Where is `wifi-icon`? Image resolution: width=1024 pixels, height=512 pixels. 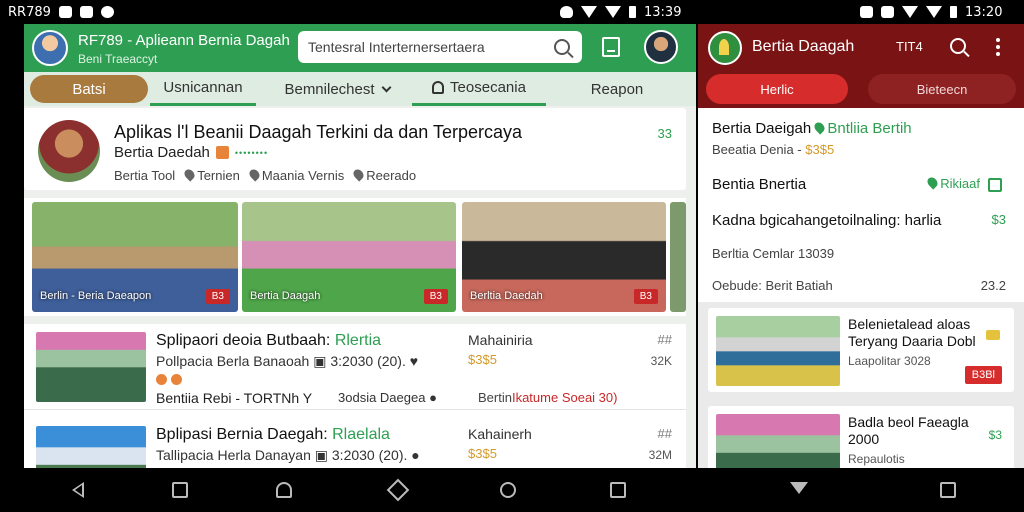 wifi-icon is located at coordinates (589, 12).